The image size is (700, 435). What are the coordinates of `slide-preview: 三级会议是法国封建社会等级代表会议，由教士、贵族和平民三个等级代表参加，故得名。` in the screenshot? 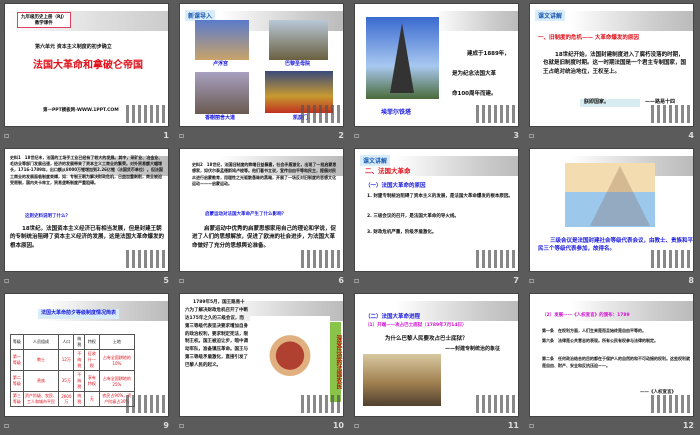 It's located at (611, 210).